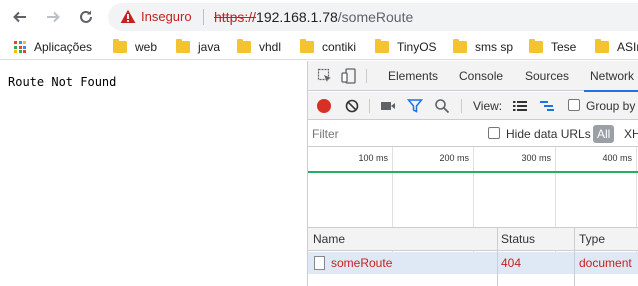 The height and width of the screenshot is (286, 638). I want to click on bookmark-label: web, so click(146, 47).